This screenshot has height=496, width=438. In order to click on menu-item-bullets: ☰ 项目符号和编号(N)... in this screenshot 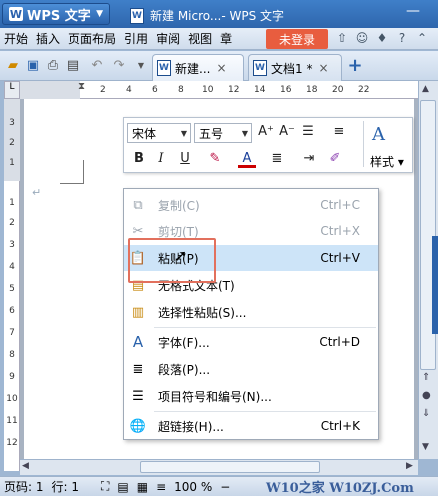, I will do `click(251, 396)`.